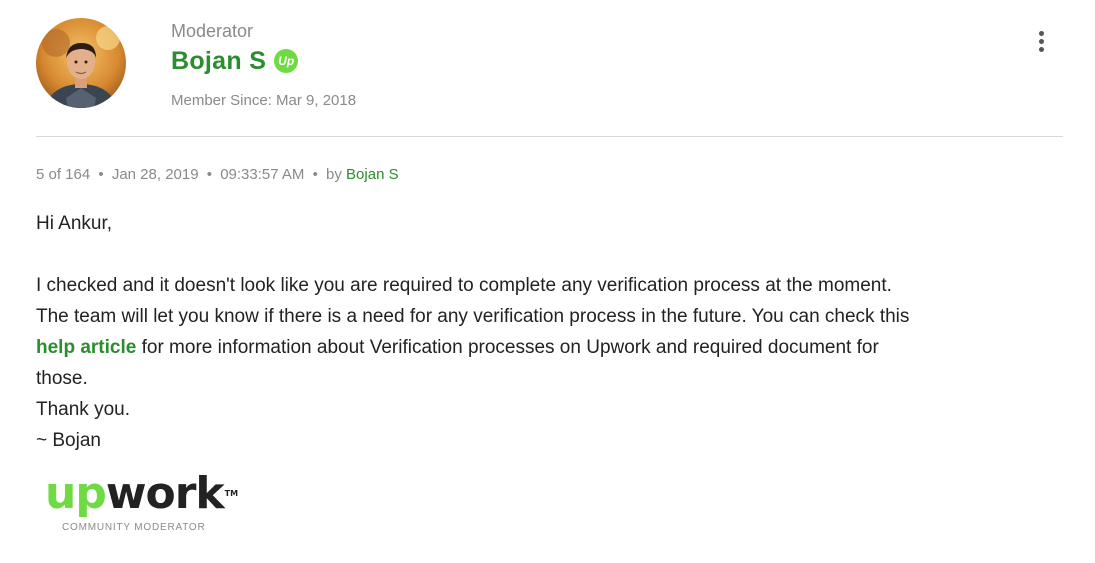  Describe the element at coordinates (63, 174) in the screenshot. I see `post-position: 5 of 164` at that location.